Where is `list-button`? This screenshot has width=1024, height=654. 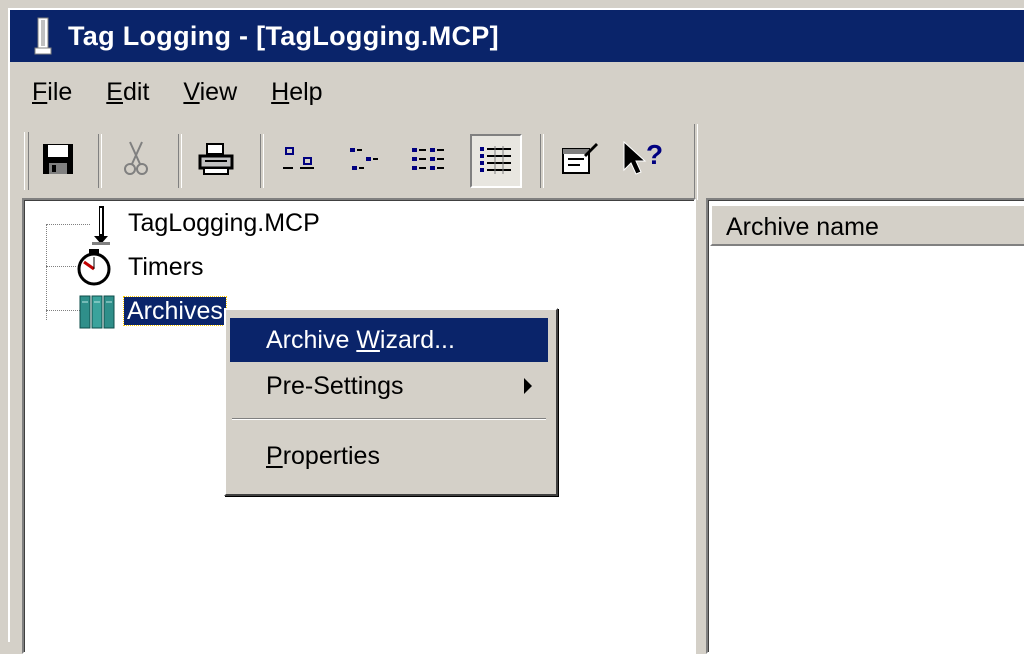 list-button is located at coordinates (428, 159).